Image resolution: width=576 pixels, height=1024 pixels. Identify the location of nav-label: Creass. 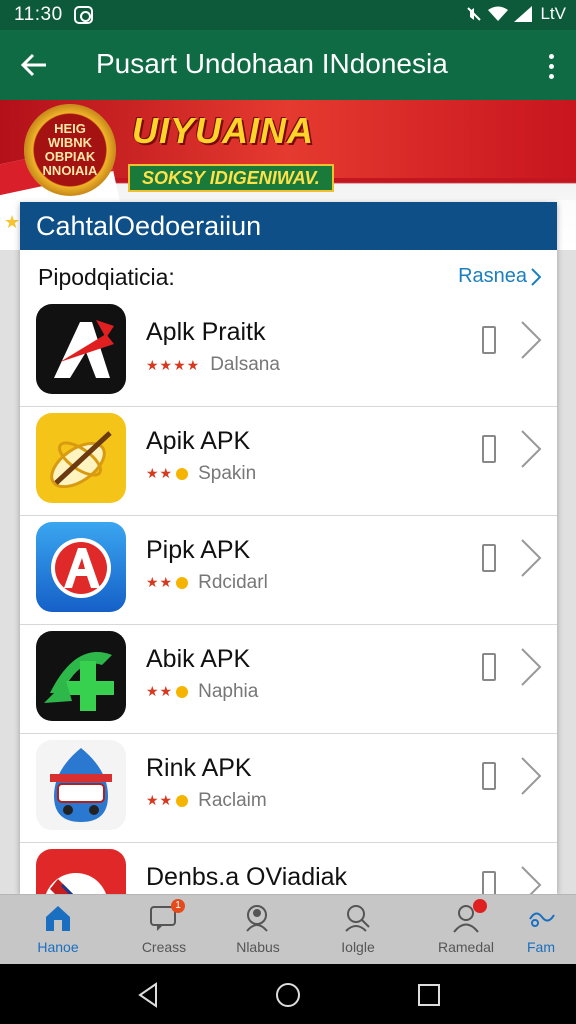
(164, 947).